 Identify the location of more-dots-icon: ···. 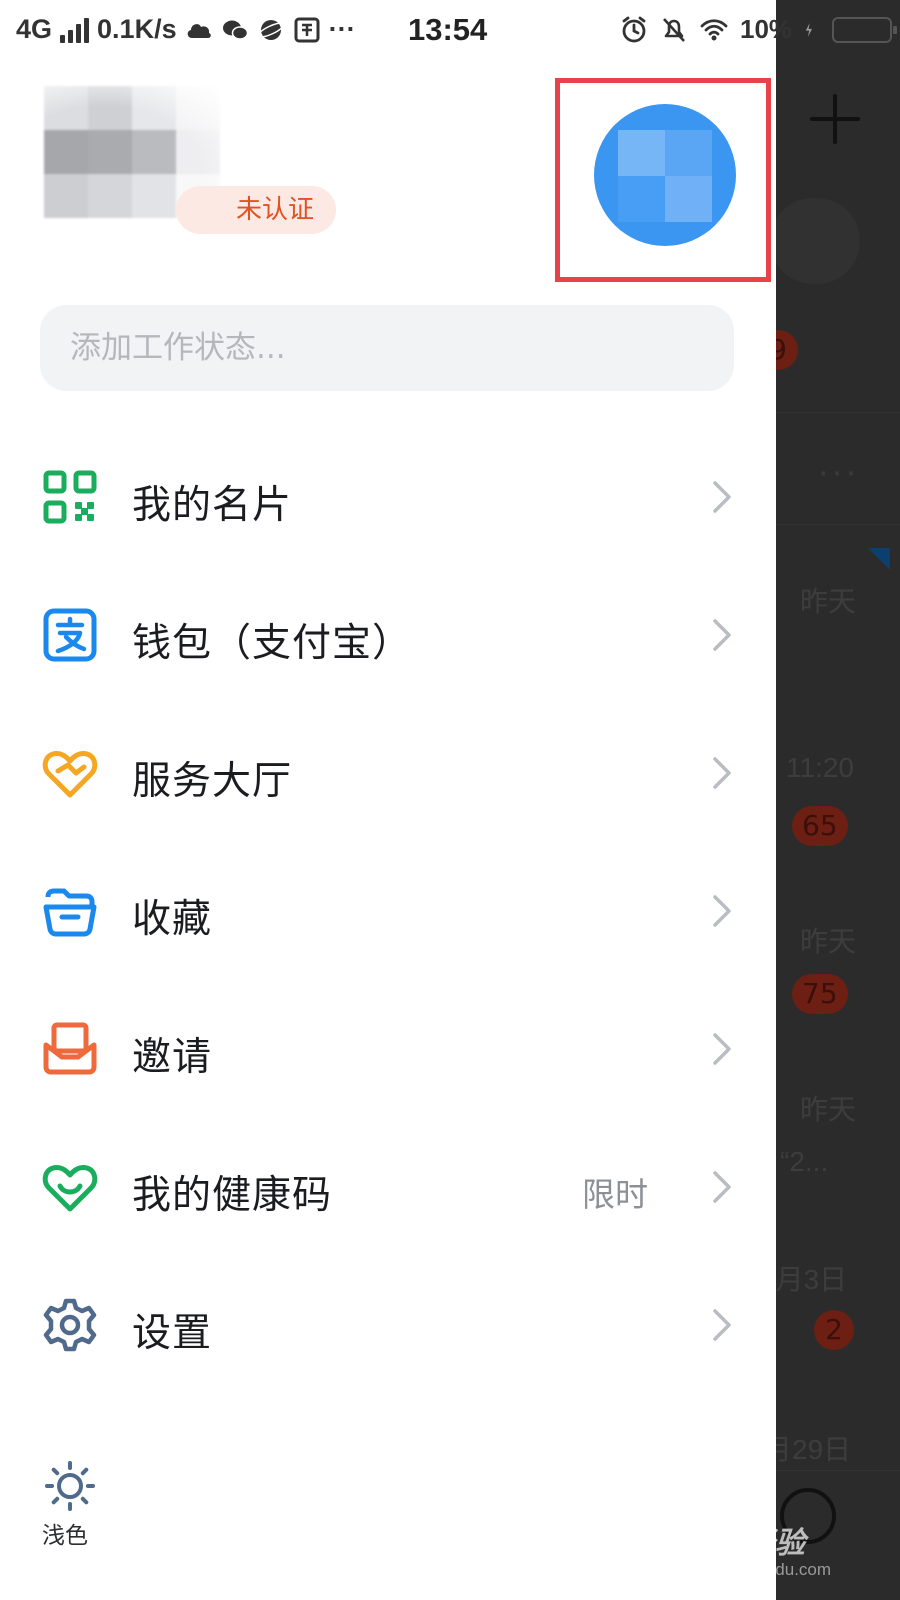
(839, 474).